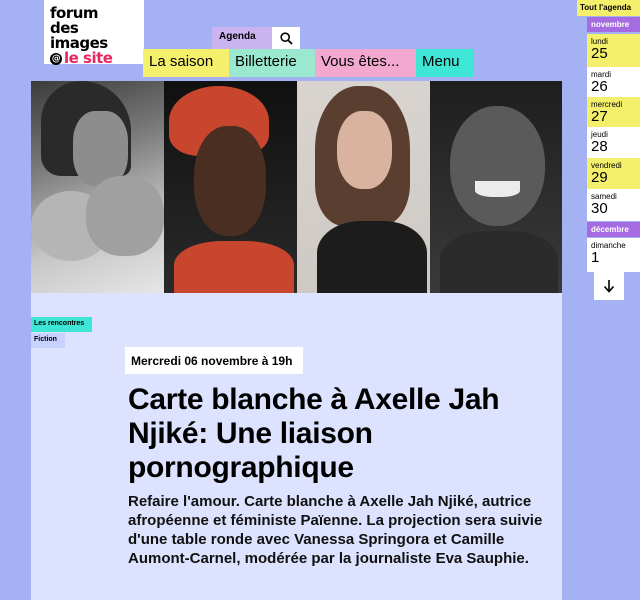  What do you see at coordinates (599, 146) in the screenshot?
I see `day-number: 28` at bounding box center [599, 146].